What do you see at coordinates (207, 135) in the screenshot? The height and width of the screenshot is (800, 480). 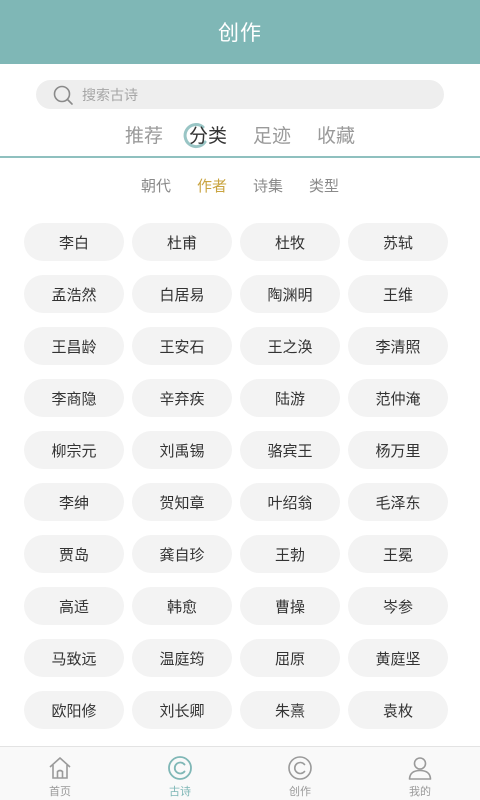 I see `tab-label: 分类` at bounding box center [207, 135].